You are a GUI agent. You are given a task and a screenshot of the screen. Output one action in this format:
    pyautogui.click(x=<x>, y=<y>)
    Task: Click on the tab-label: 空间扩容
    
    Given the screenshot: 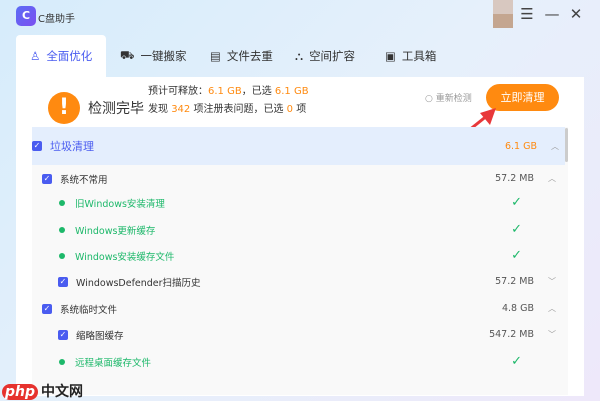 What is the action you would take?
    pyautogui.click(x=332, y=56)
    